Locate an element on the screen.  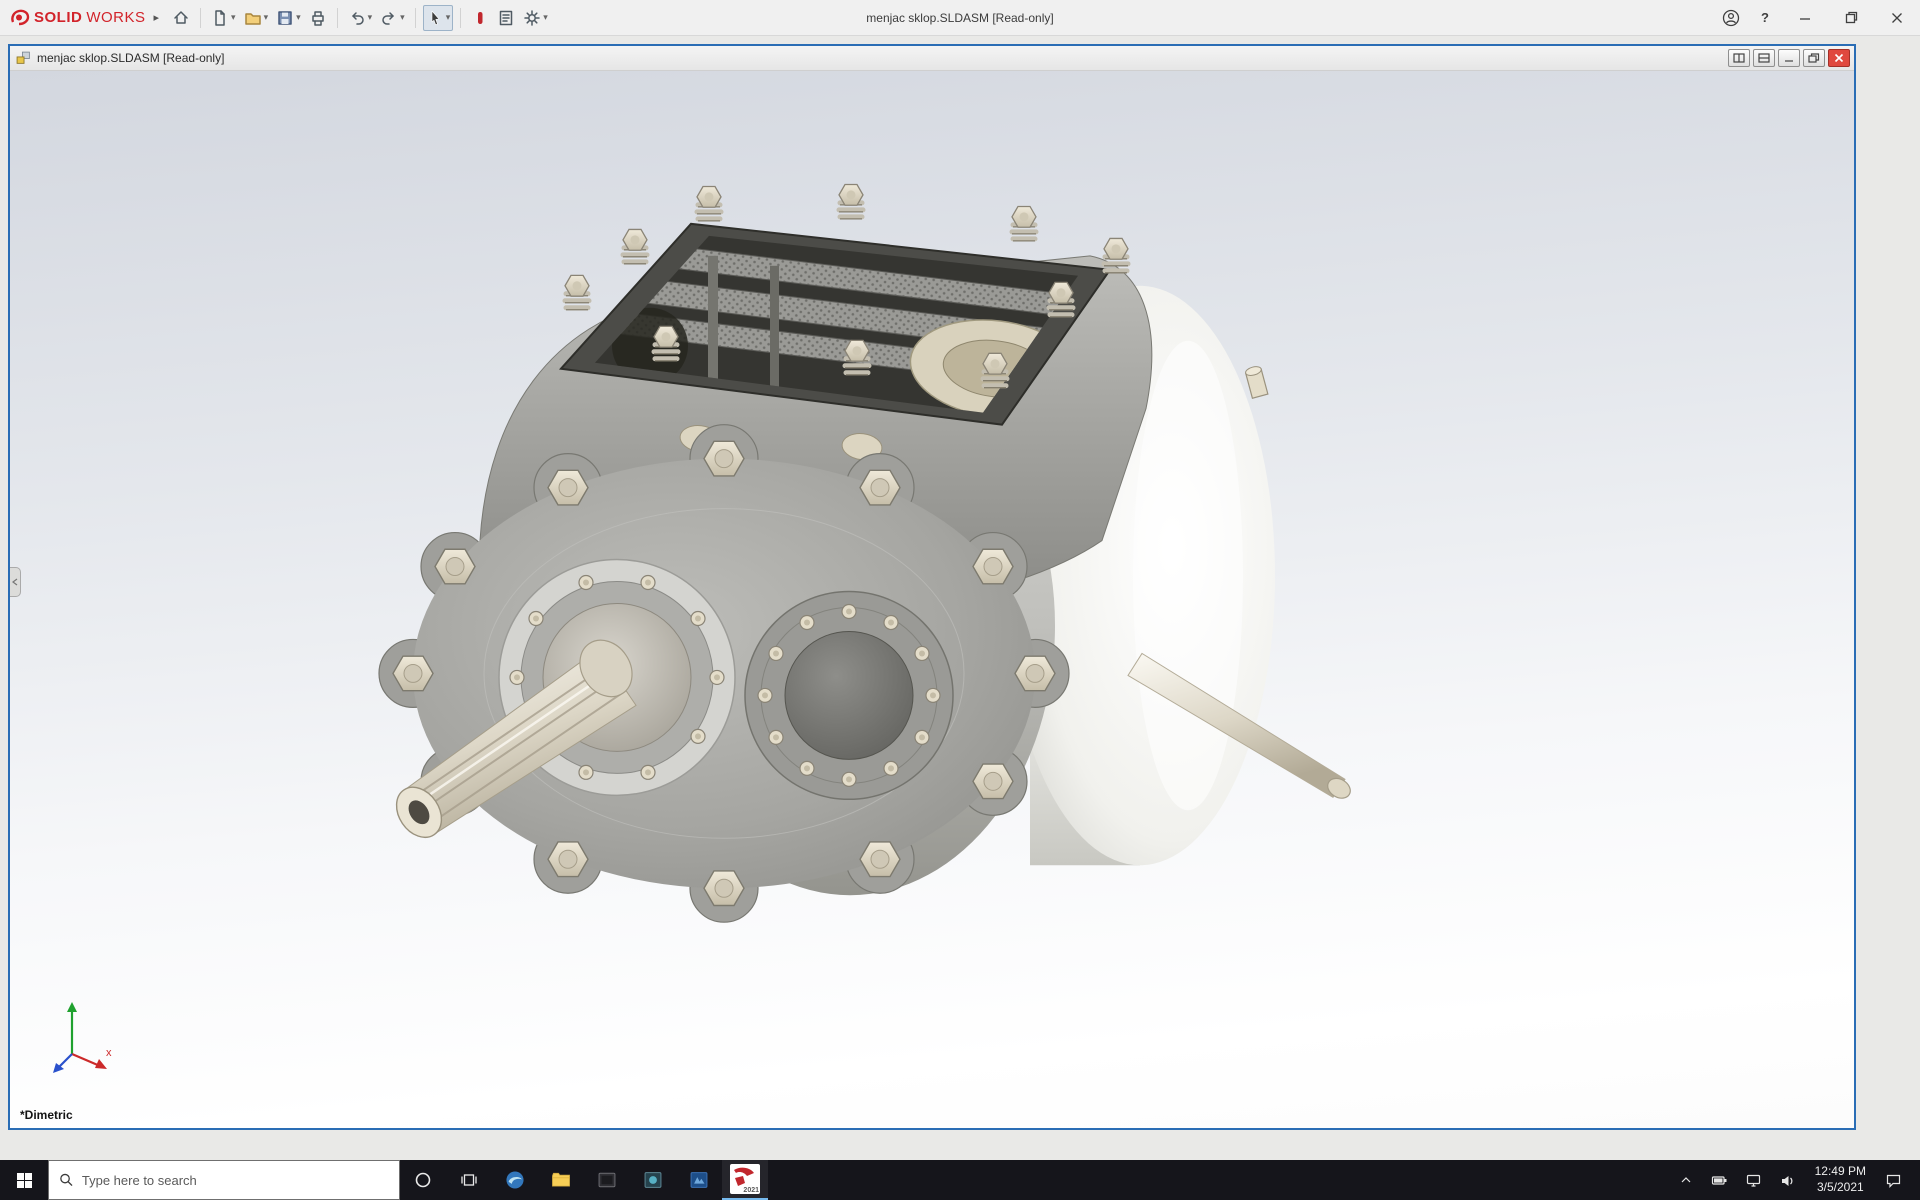
battery-icon is located at coordinates (1719, 1180).